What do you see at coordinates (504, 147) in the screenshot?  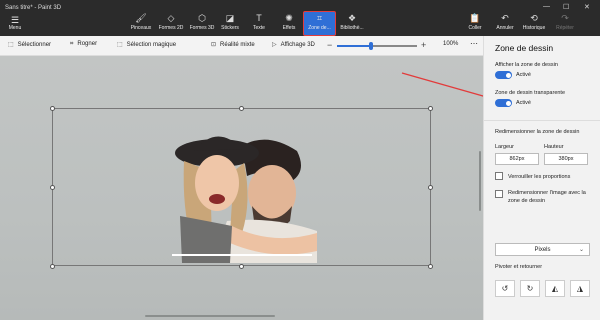 I see `width-label: Largeur` at bounding box center [504, 147].